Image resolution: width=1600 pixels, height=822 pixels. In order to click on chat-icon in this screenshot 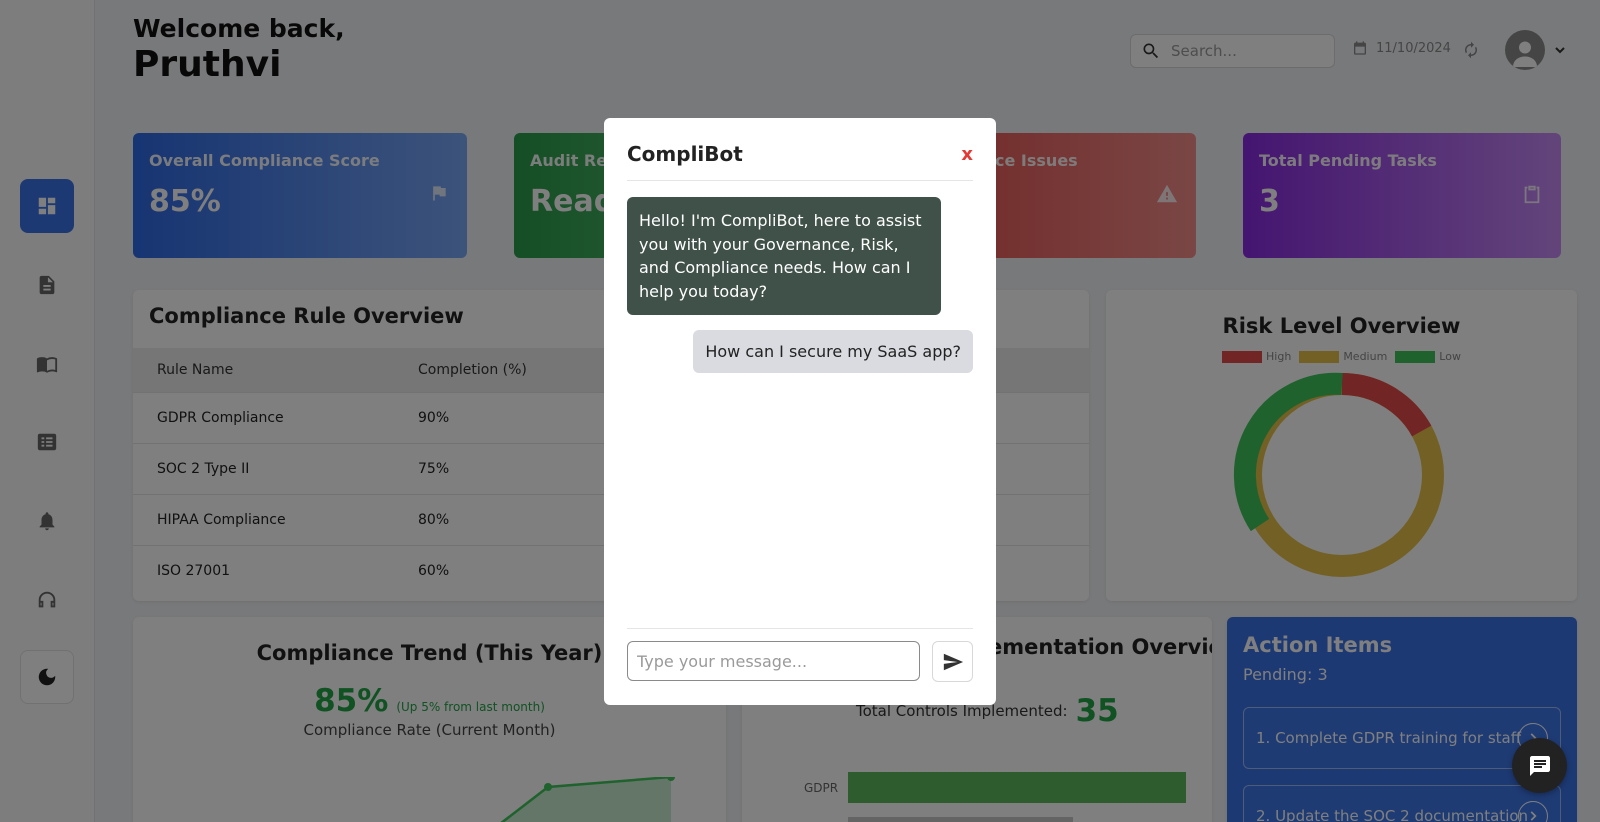, I will do `click(1539, 765)`.